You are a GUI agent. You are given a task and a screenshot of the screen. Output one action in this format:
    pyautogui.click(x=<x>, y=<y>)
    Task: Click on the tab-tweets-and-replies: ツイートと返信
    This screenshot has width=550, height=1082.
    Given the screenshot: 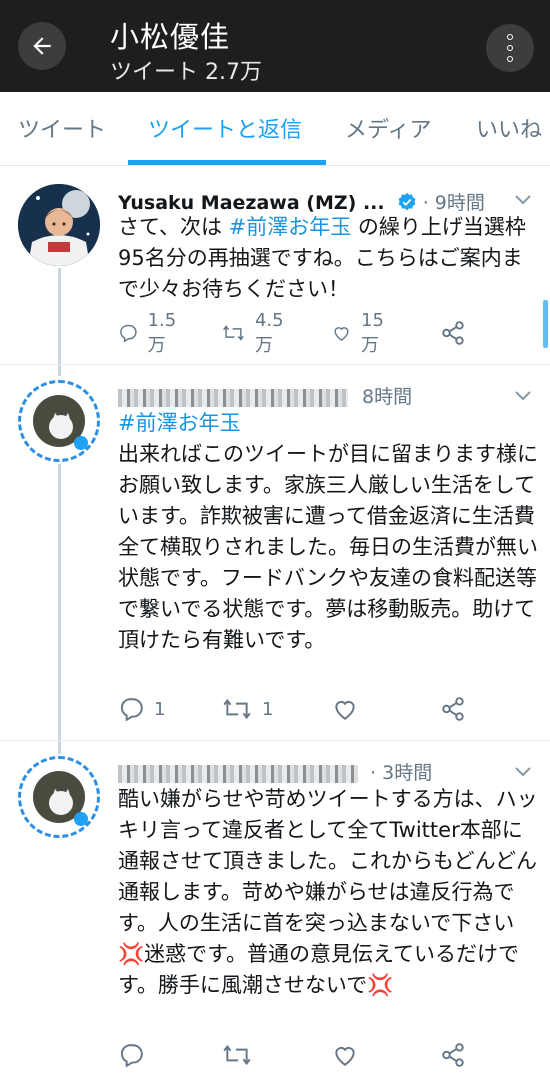 What is the action you would take?
    pyautogui.click(x=225, y=128)
    